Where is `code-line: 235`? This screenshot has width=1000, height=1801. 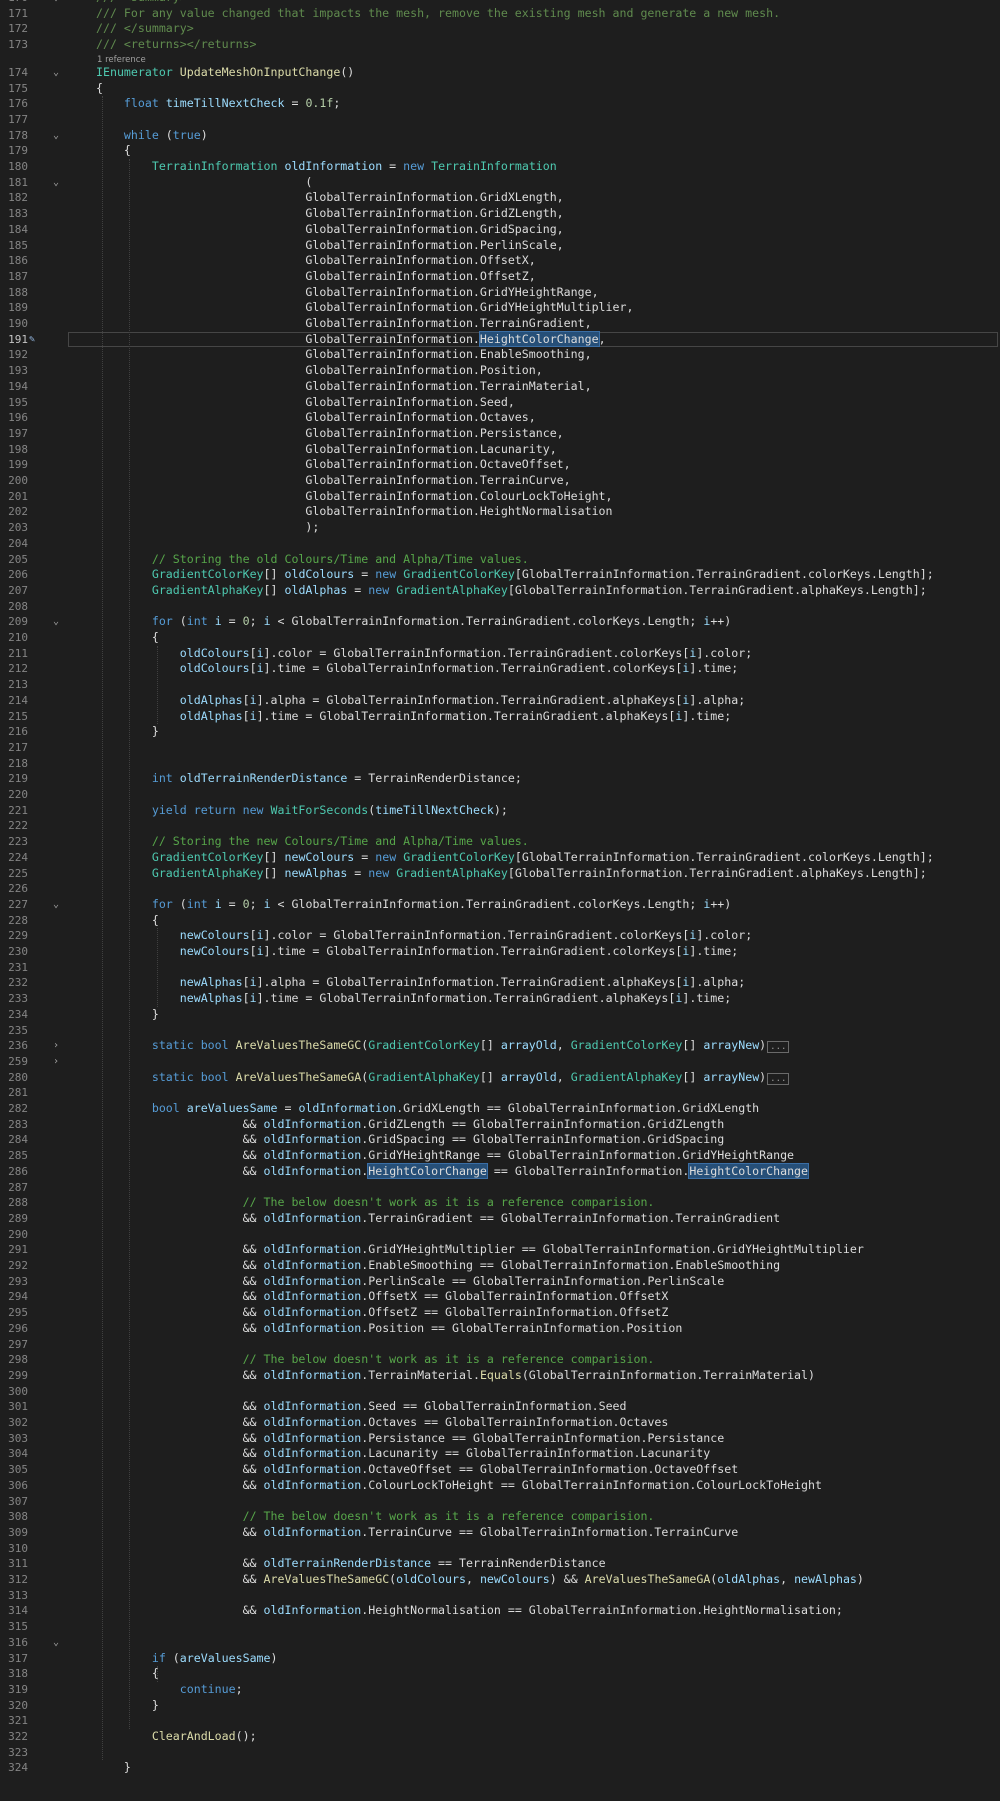 code-line: 235 is located at coordinates (500, 1031).